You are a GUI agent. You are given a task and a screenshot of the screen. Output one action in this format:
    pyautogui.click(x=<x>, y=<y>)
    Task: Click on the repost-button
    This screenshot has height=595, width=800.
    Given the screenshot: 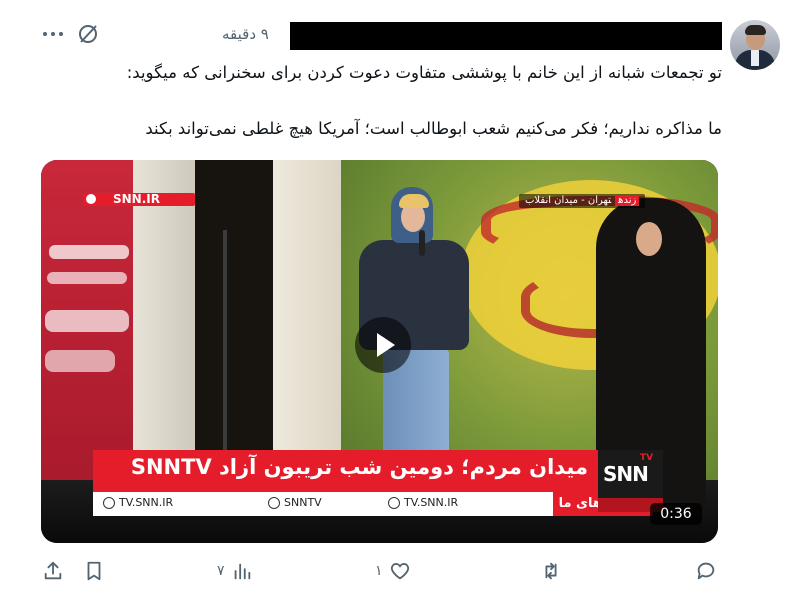 What is the action you would take?
    pyautogui.click(x=551, y=571)
    